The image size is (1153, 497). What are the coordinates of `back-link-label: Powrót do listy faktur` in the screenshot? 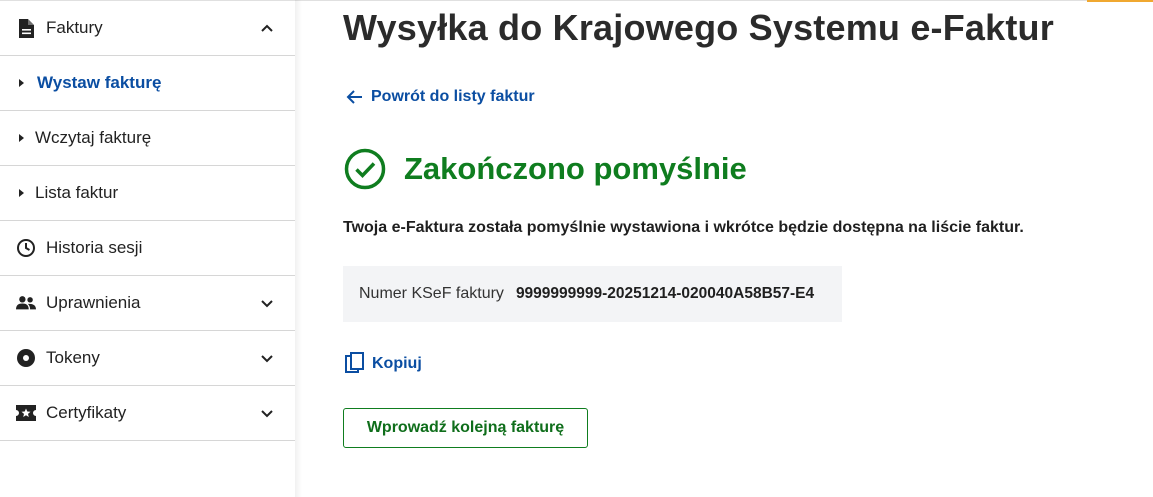 It's located at (453, 96).